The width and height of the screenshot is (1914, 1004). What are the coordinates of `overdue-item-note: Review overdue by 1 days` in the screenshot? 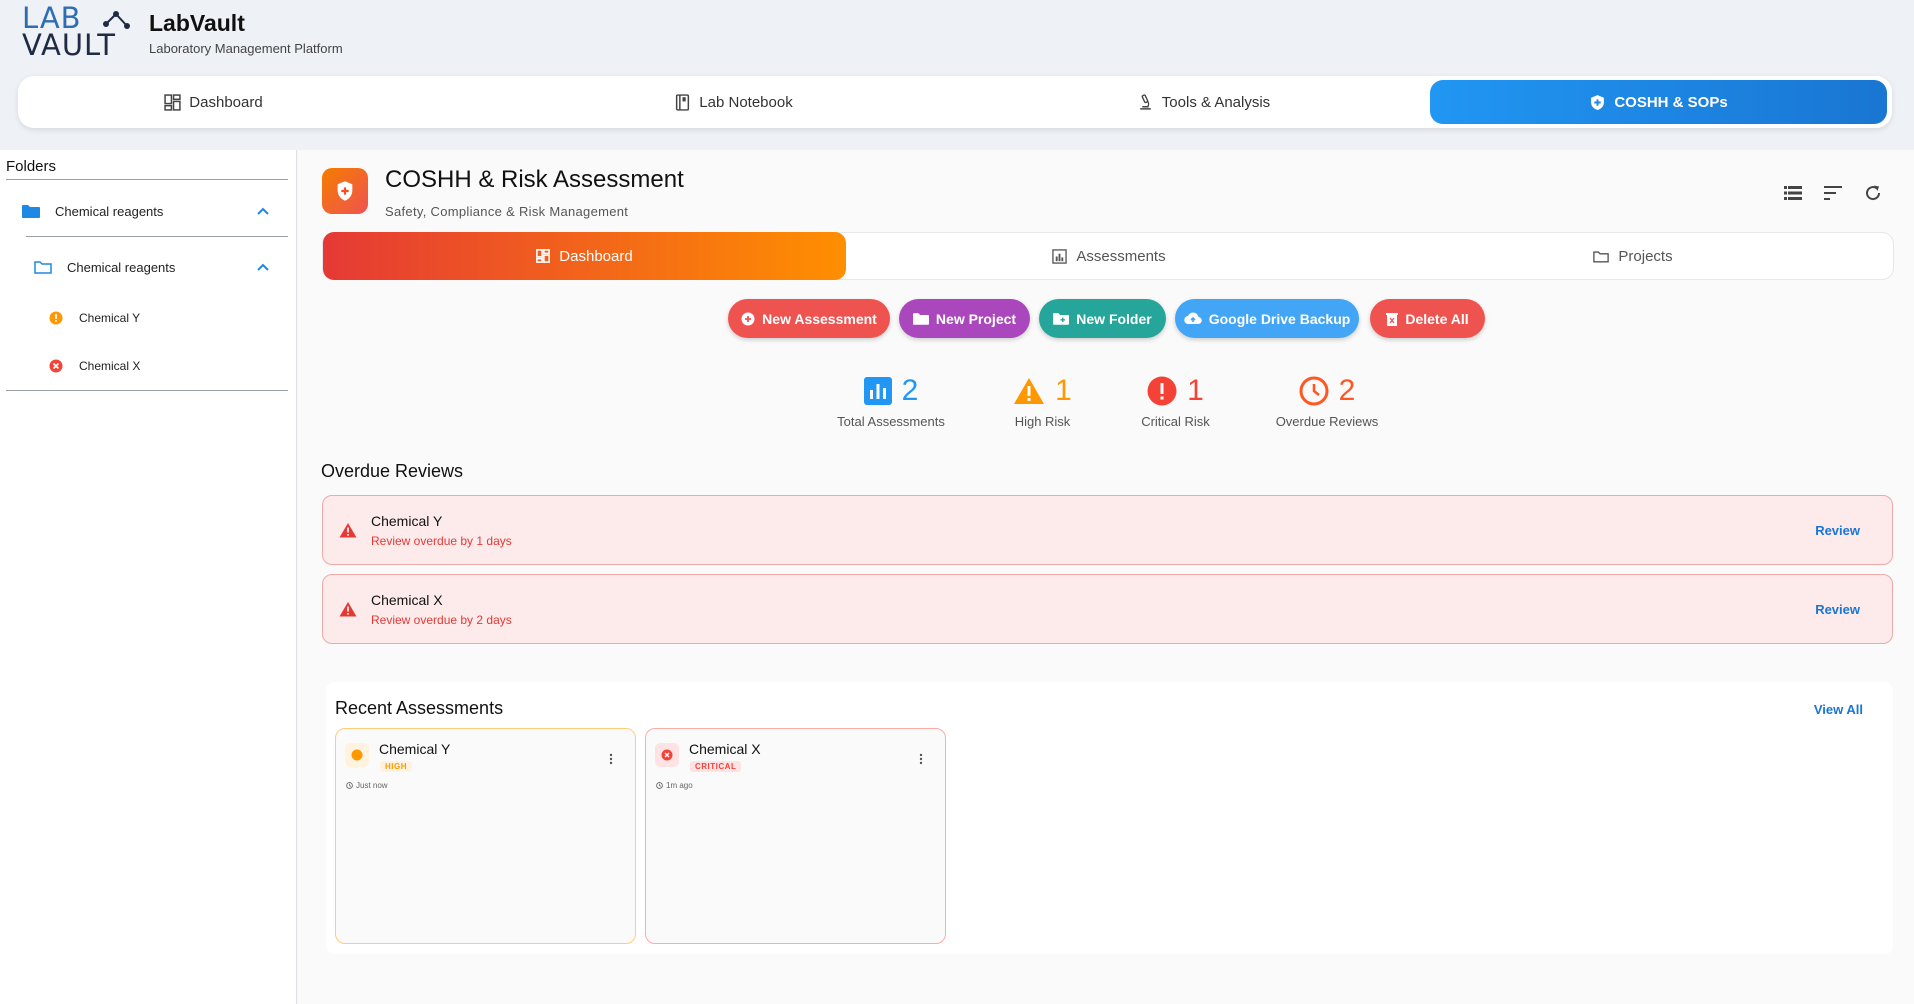 It's located at (441, 541).